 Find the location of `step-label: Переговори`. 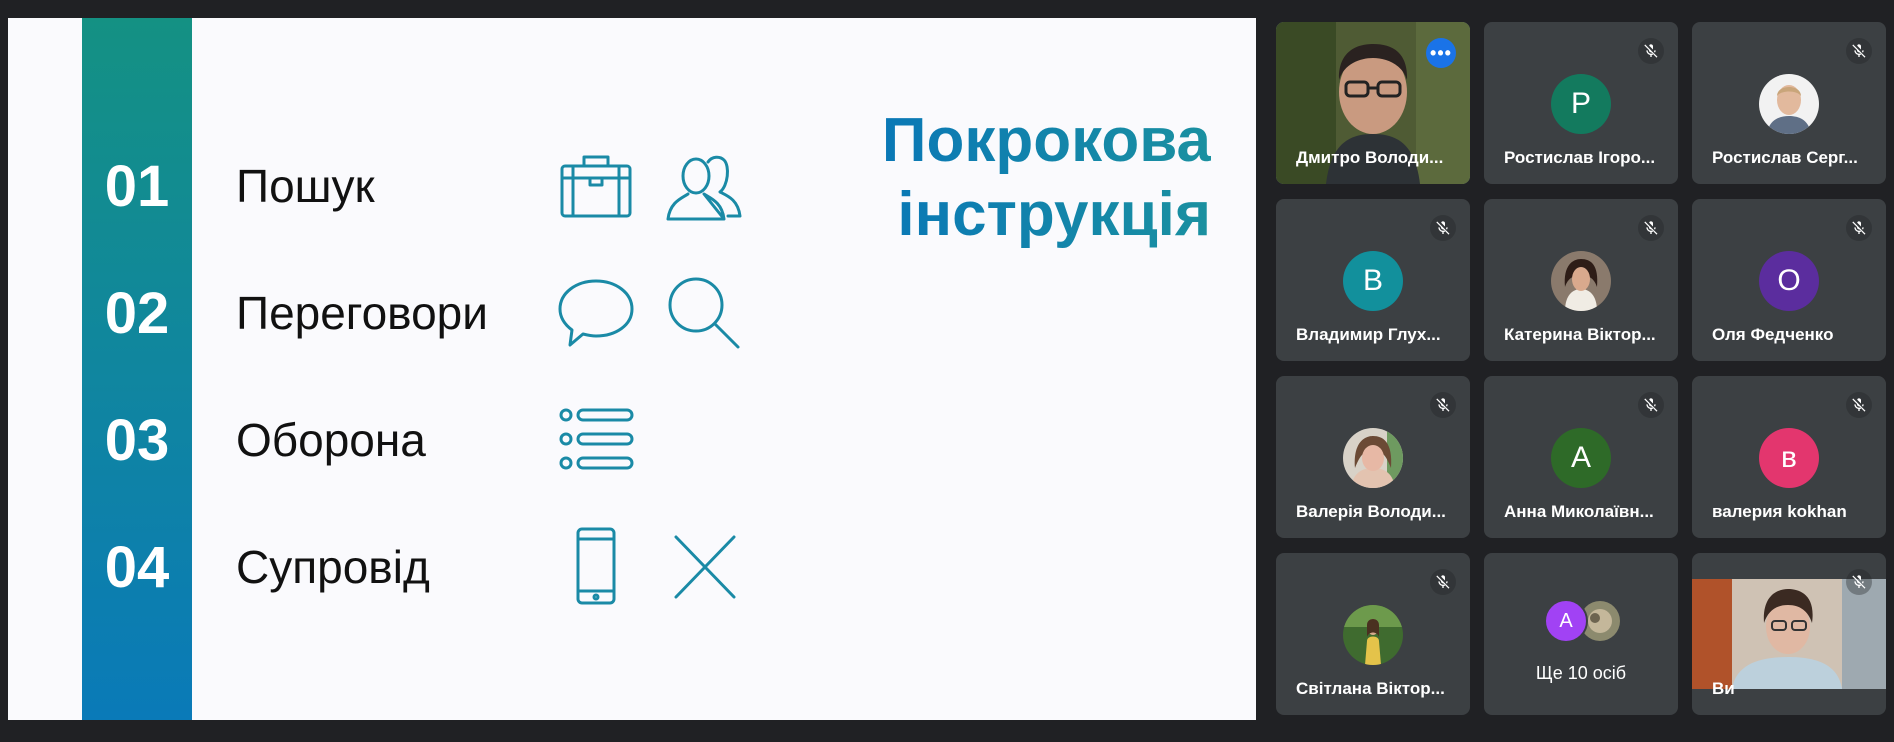

step-label: Переговори is located at coordinates (362, 313).